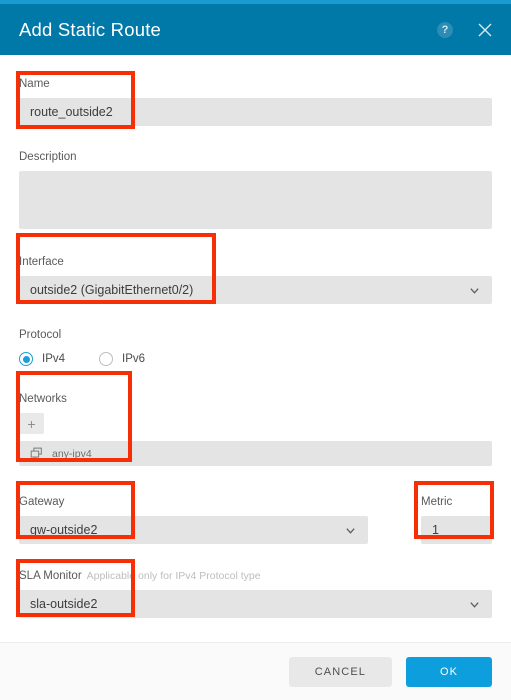 This screenshot has height=700, width=511. Describe the element at coordinates (255, 290) in the screenshot. I see `interface-select: outside2 (GigabitEthernet0/2)` at that location.